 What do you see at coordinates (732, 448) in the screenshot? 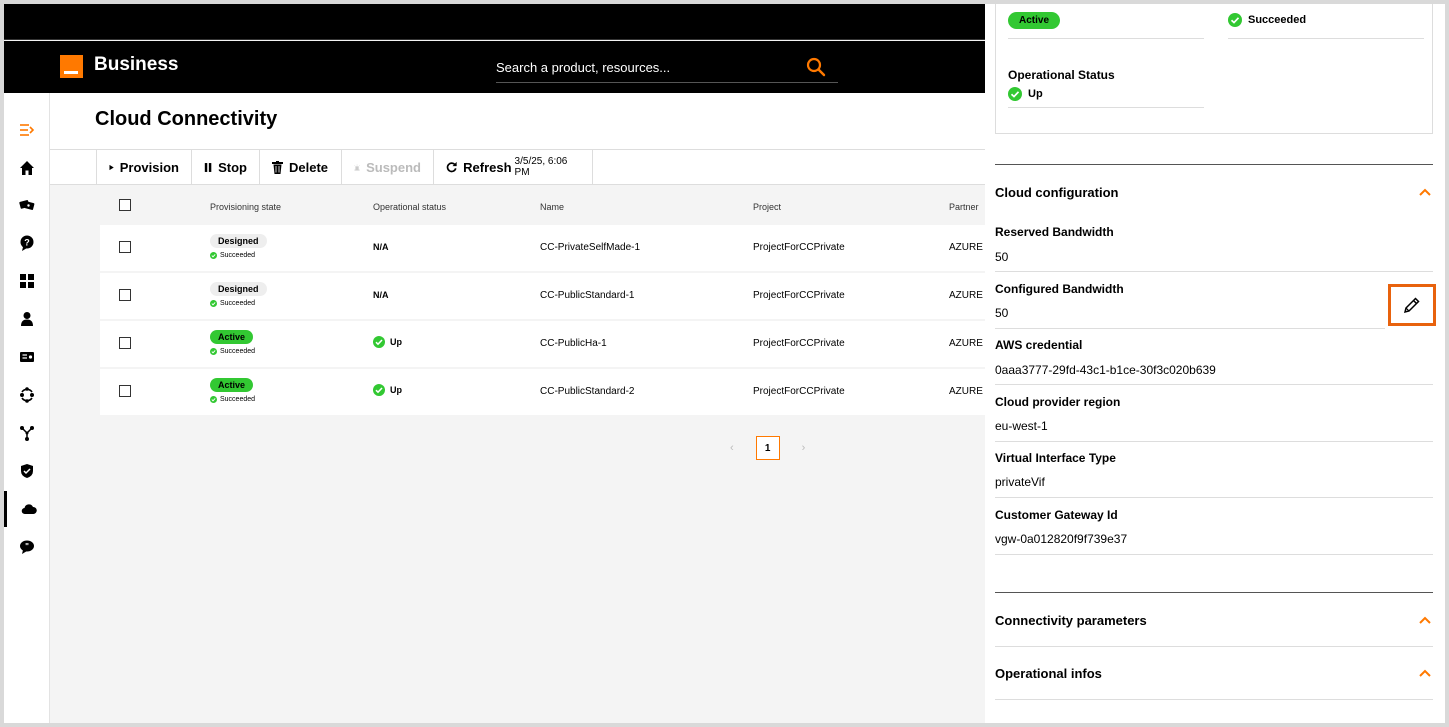
I see `prev-page-icon: ‹` at bounding box center [732, 448].